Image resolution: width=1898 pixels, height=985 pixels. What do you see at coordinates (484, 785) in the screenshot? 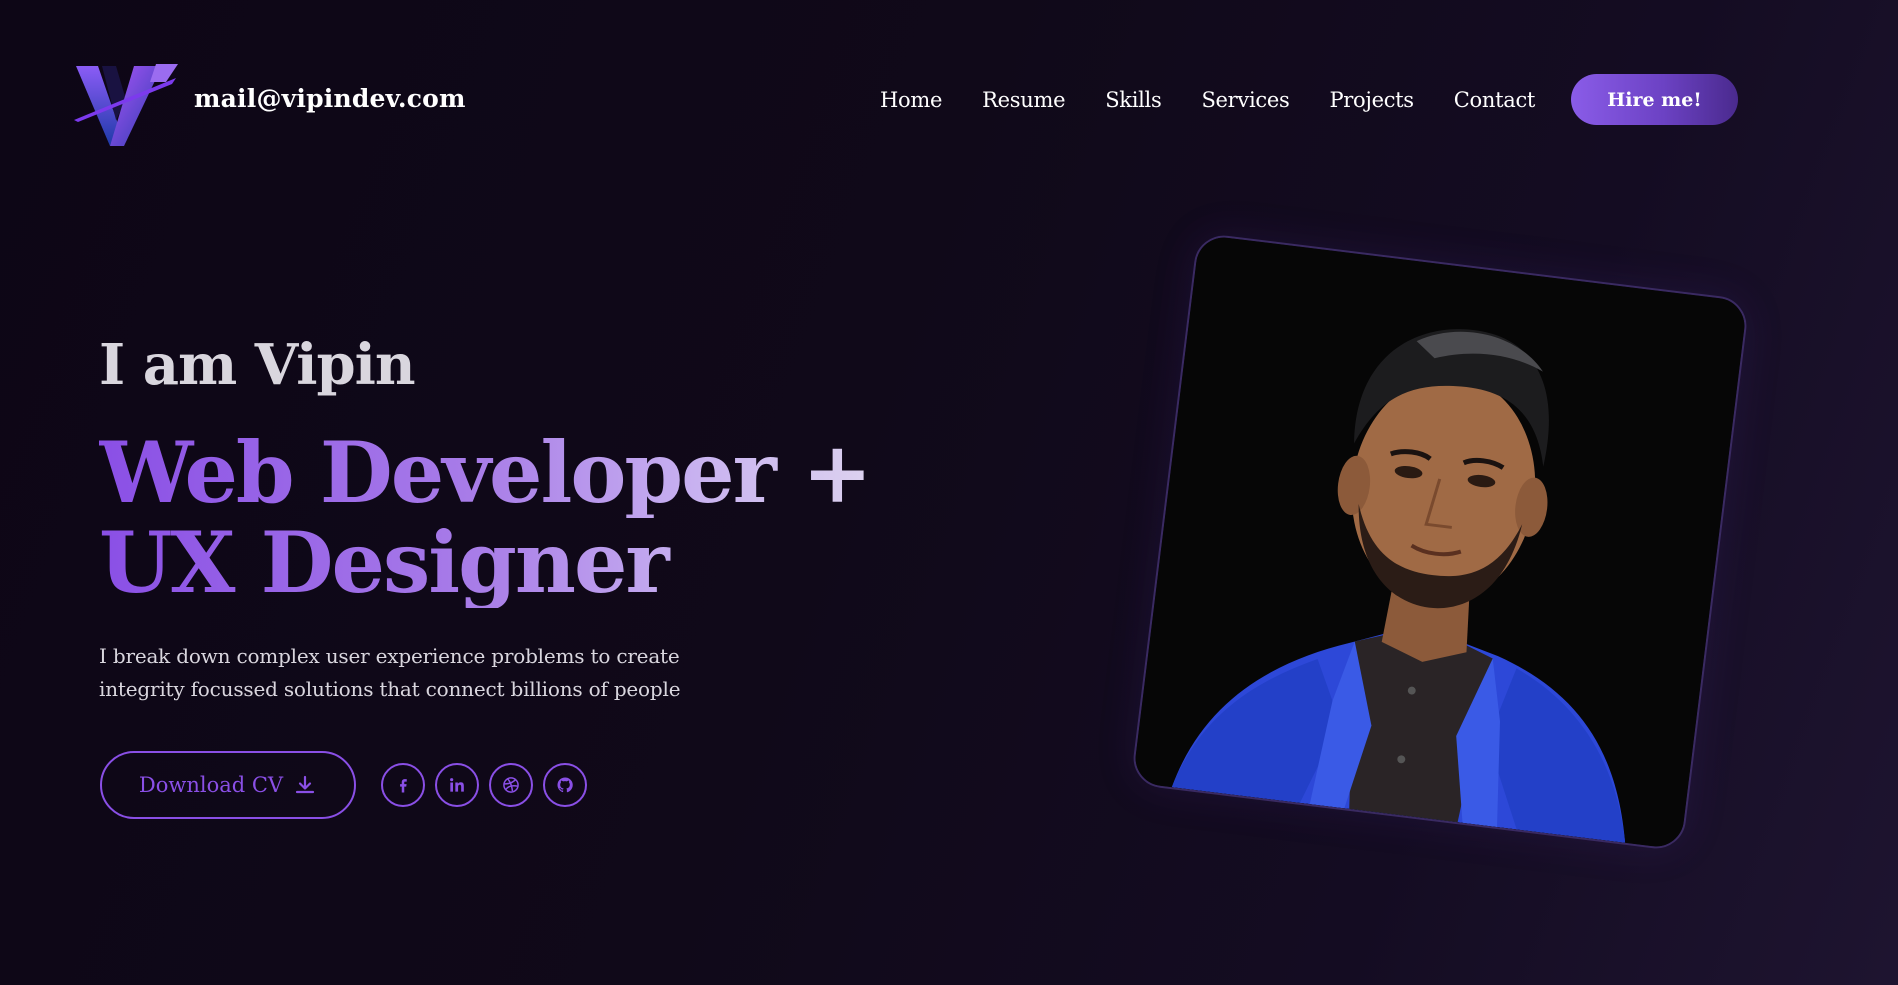
I see `social-links` at bounding box center [484, 785].